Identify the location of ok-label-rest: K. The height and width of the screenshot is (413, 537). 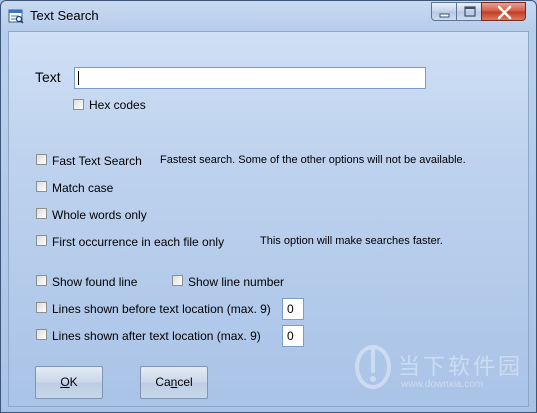
(73, 382).